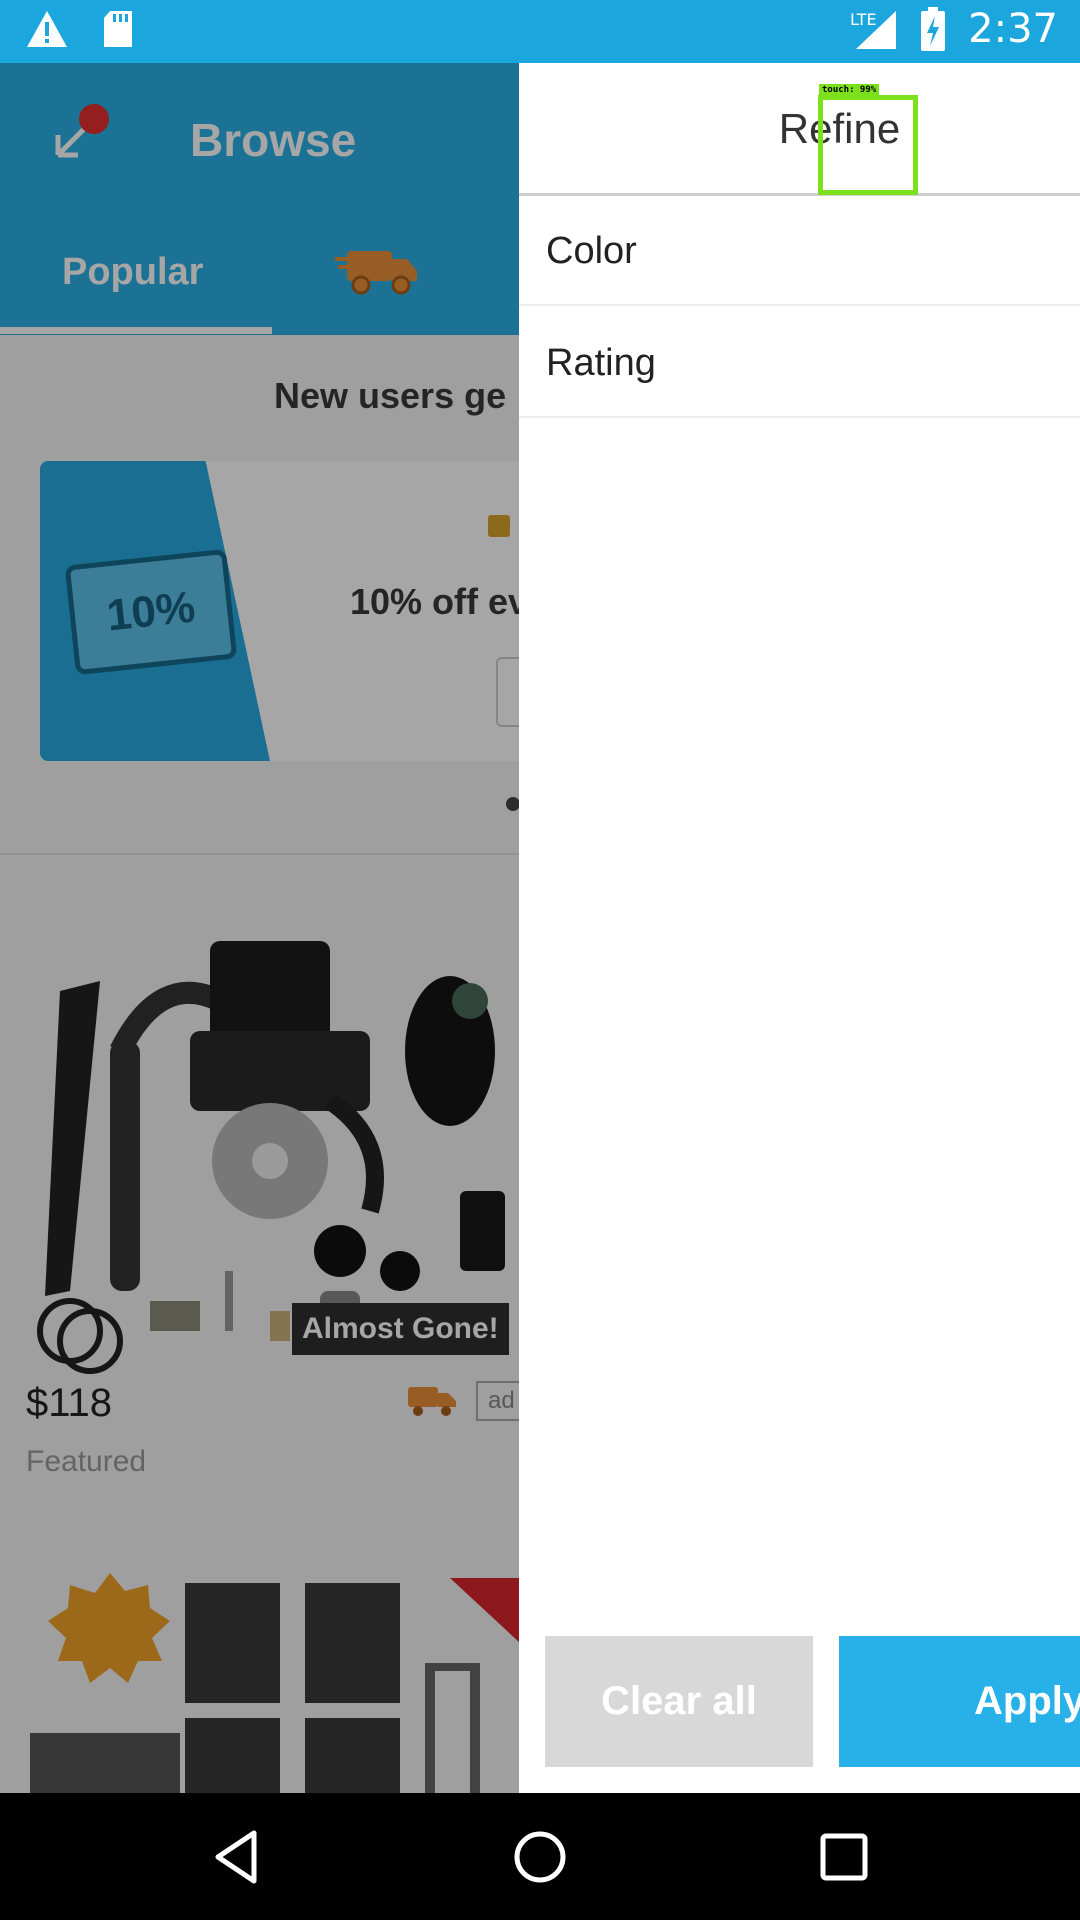 This screenshot has width=1080, height=1920. Describe the element at coordinates (959, 1701) in the screenshot. I see `apply-button: Apply` at that location.